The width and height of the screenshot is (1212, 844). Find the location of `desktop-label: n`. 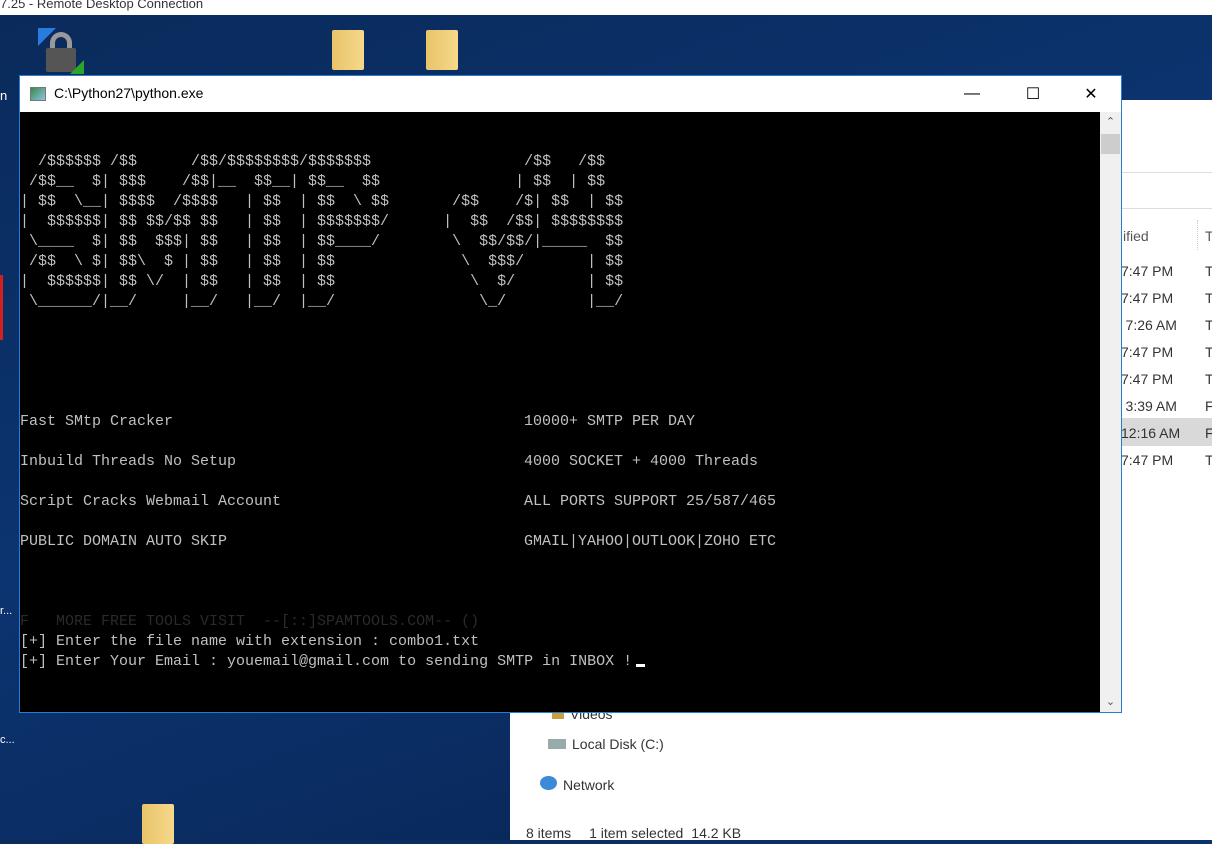

desktop-label: n is located at coordinates (3, 95).